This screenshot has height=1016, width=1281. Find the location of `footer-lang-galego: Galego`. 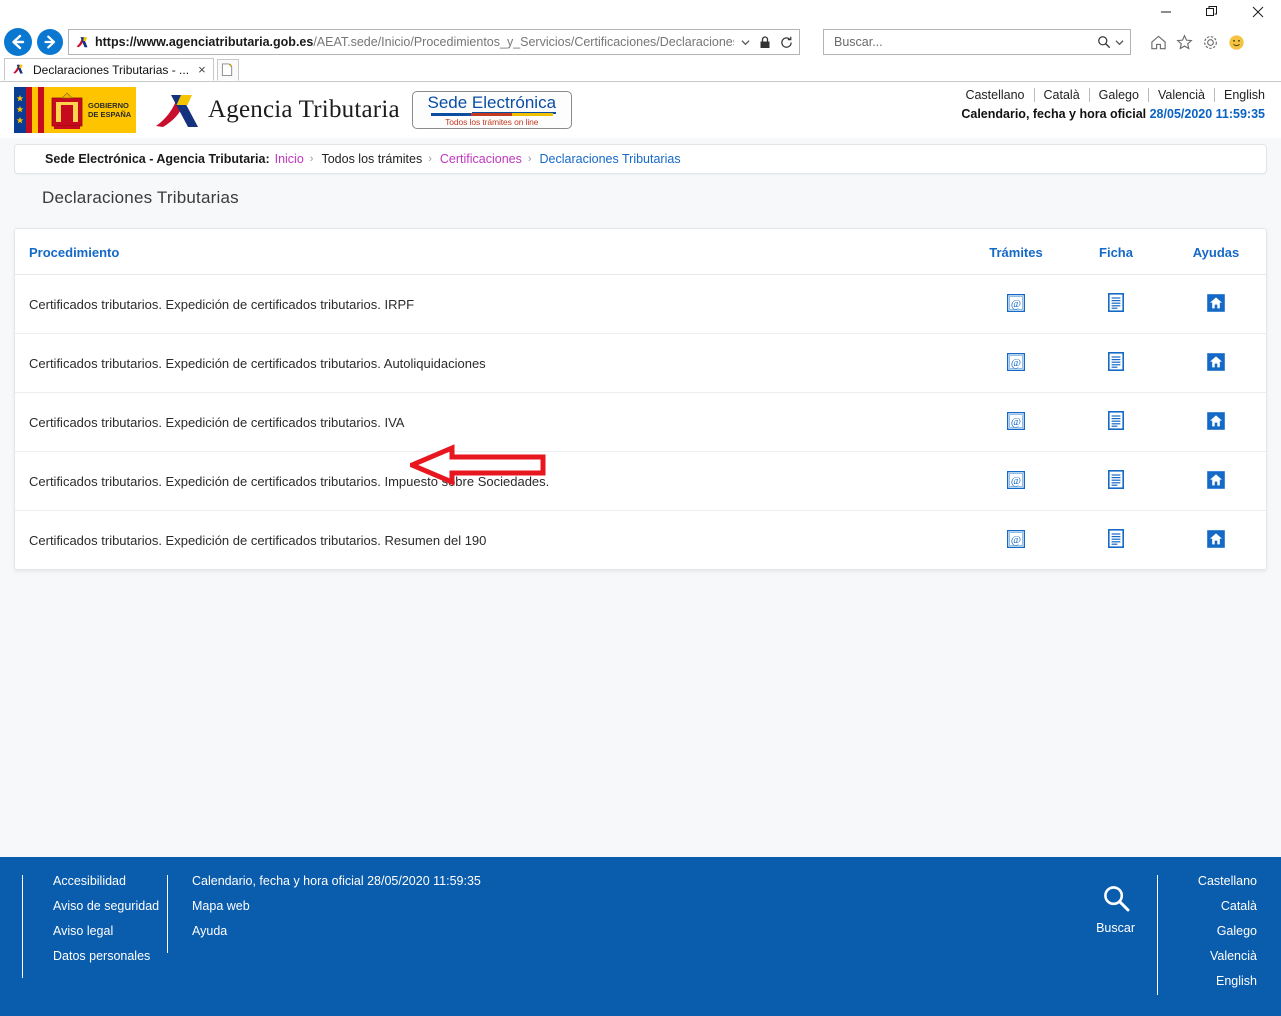

footer-lang-galego: Galego is located at coordinates (1218, 931).